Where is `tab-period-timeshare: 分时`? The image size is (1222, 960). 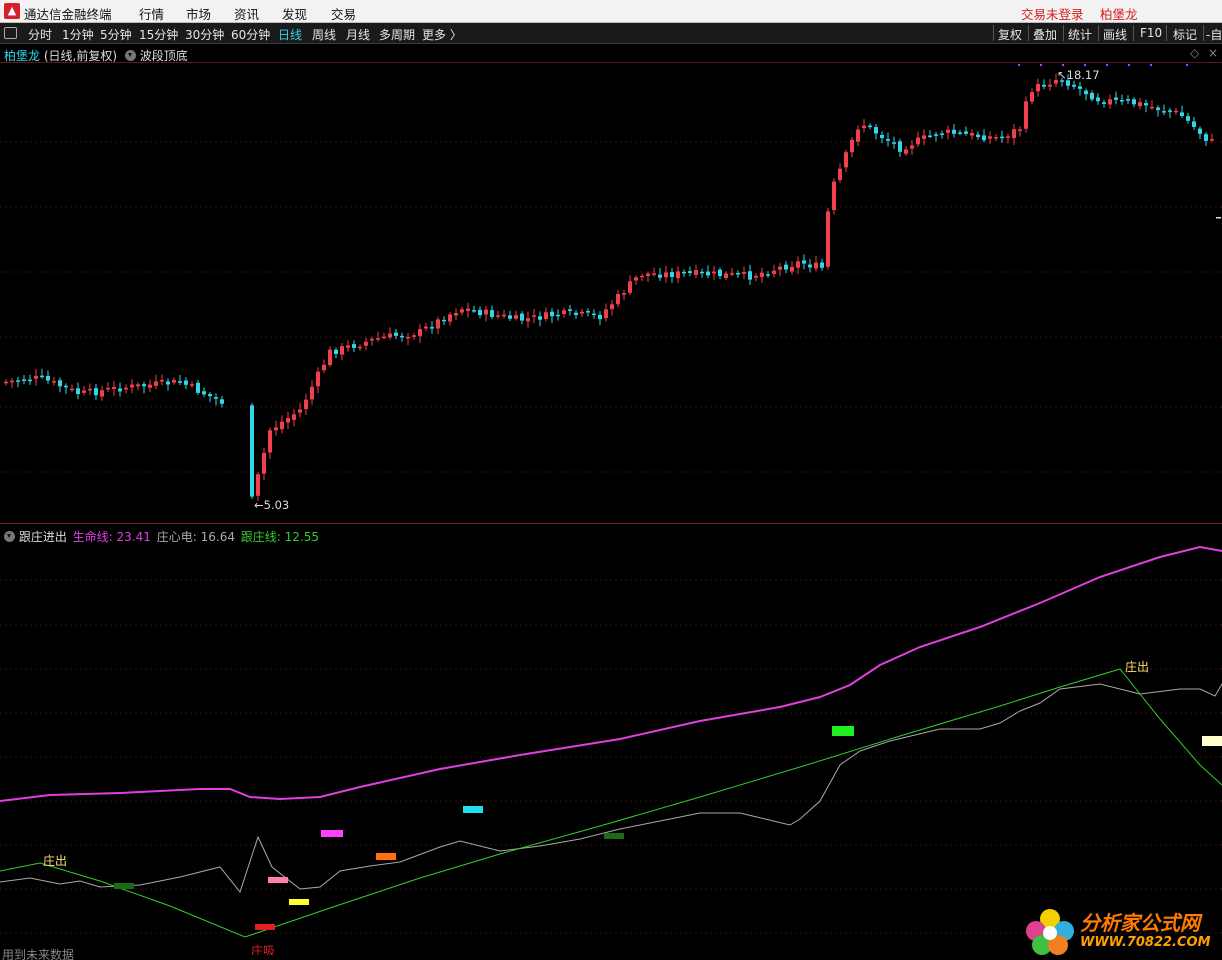 tab-period-timeshare: 分时 is located at coordinates (40, 34).